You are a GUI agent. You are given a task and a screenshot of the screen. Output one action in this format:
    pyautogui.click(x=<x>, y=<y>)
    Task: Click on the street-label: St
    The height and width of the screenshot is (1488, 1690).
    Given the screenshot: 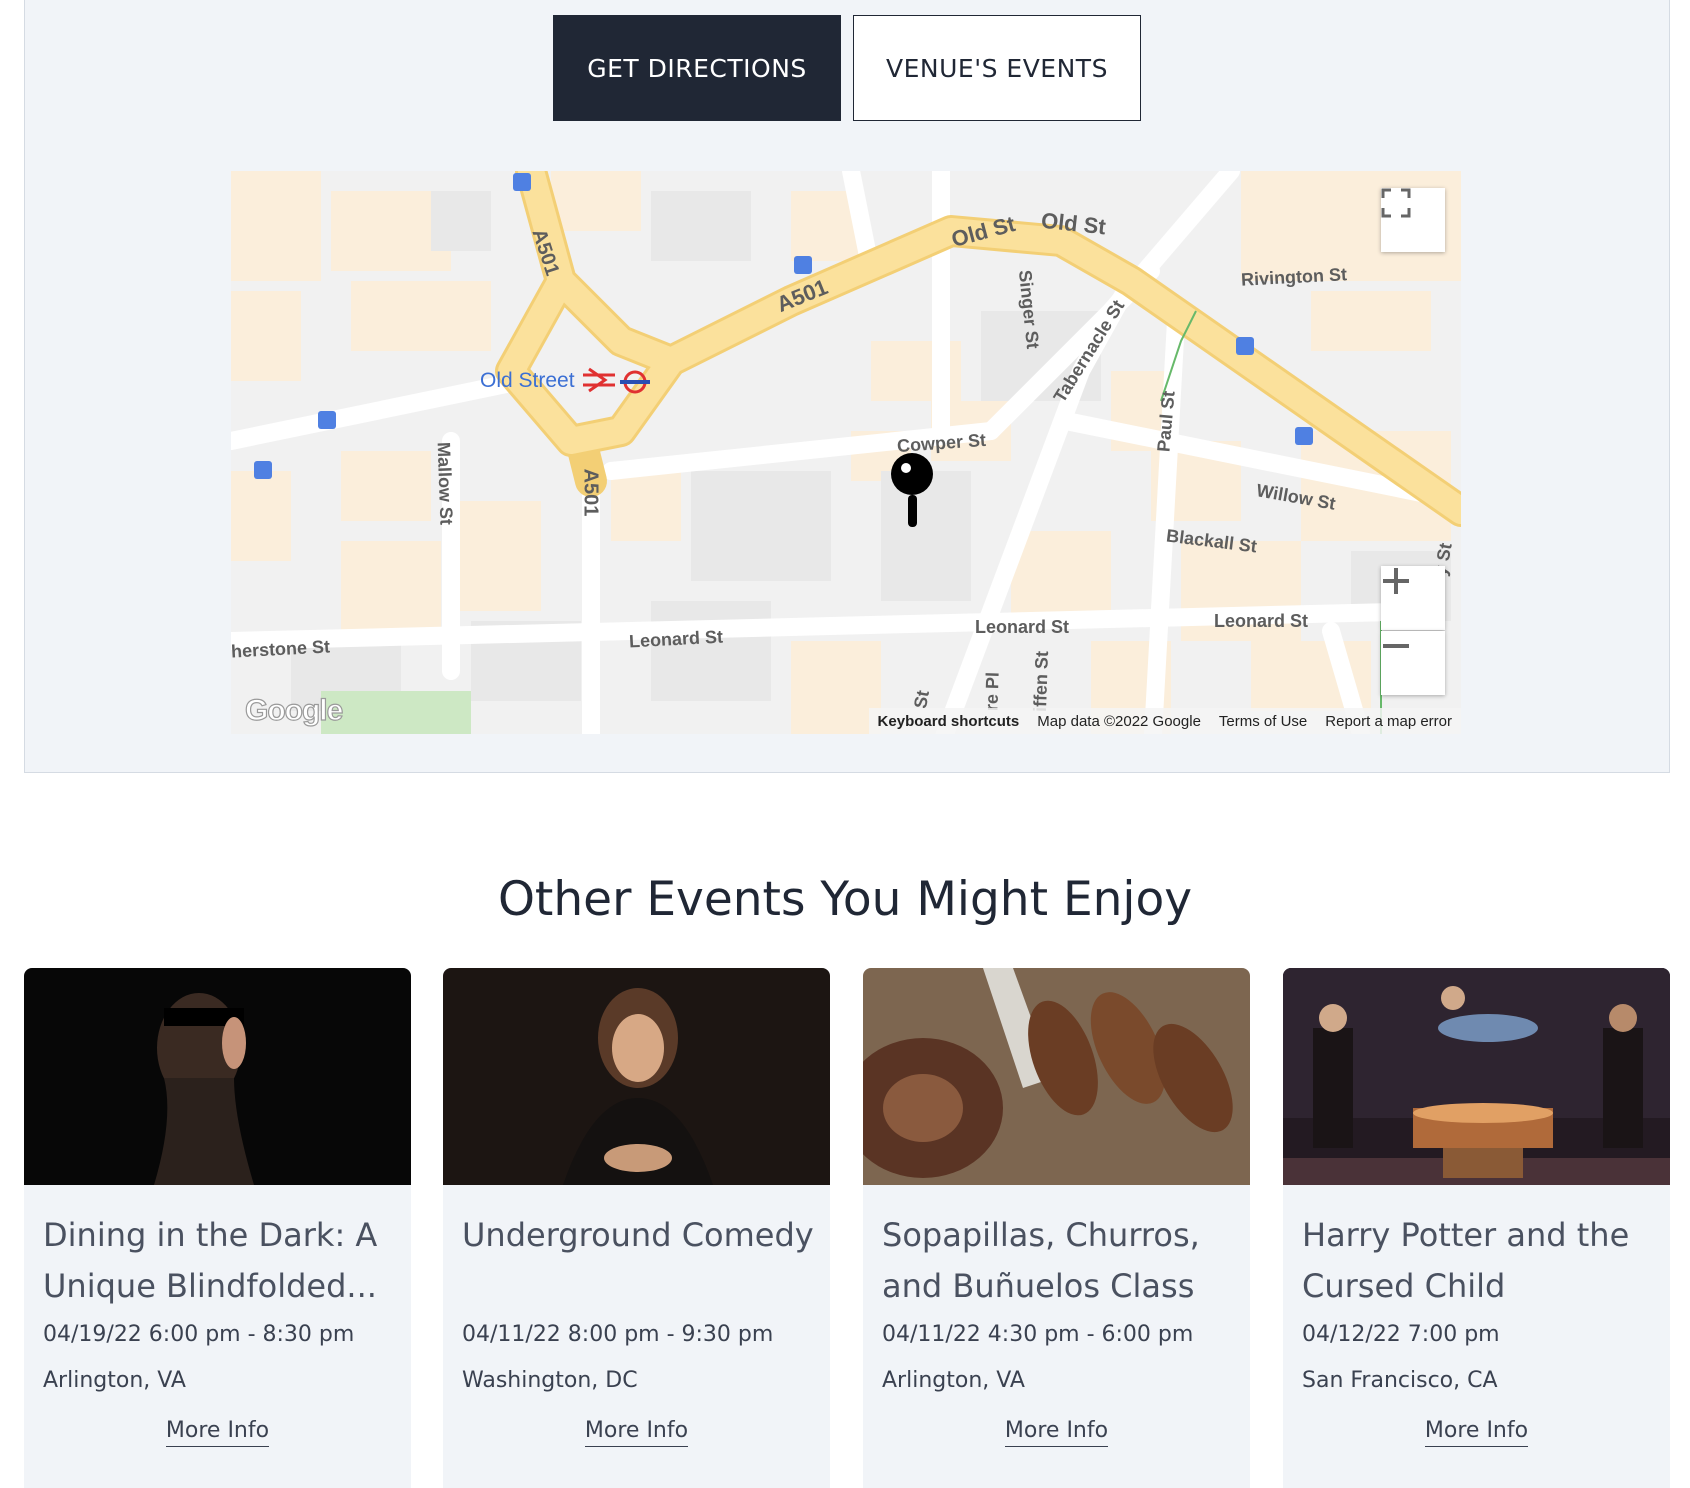 What is the action you would take?
    pyautogui.click(x=921, y=699)
    